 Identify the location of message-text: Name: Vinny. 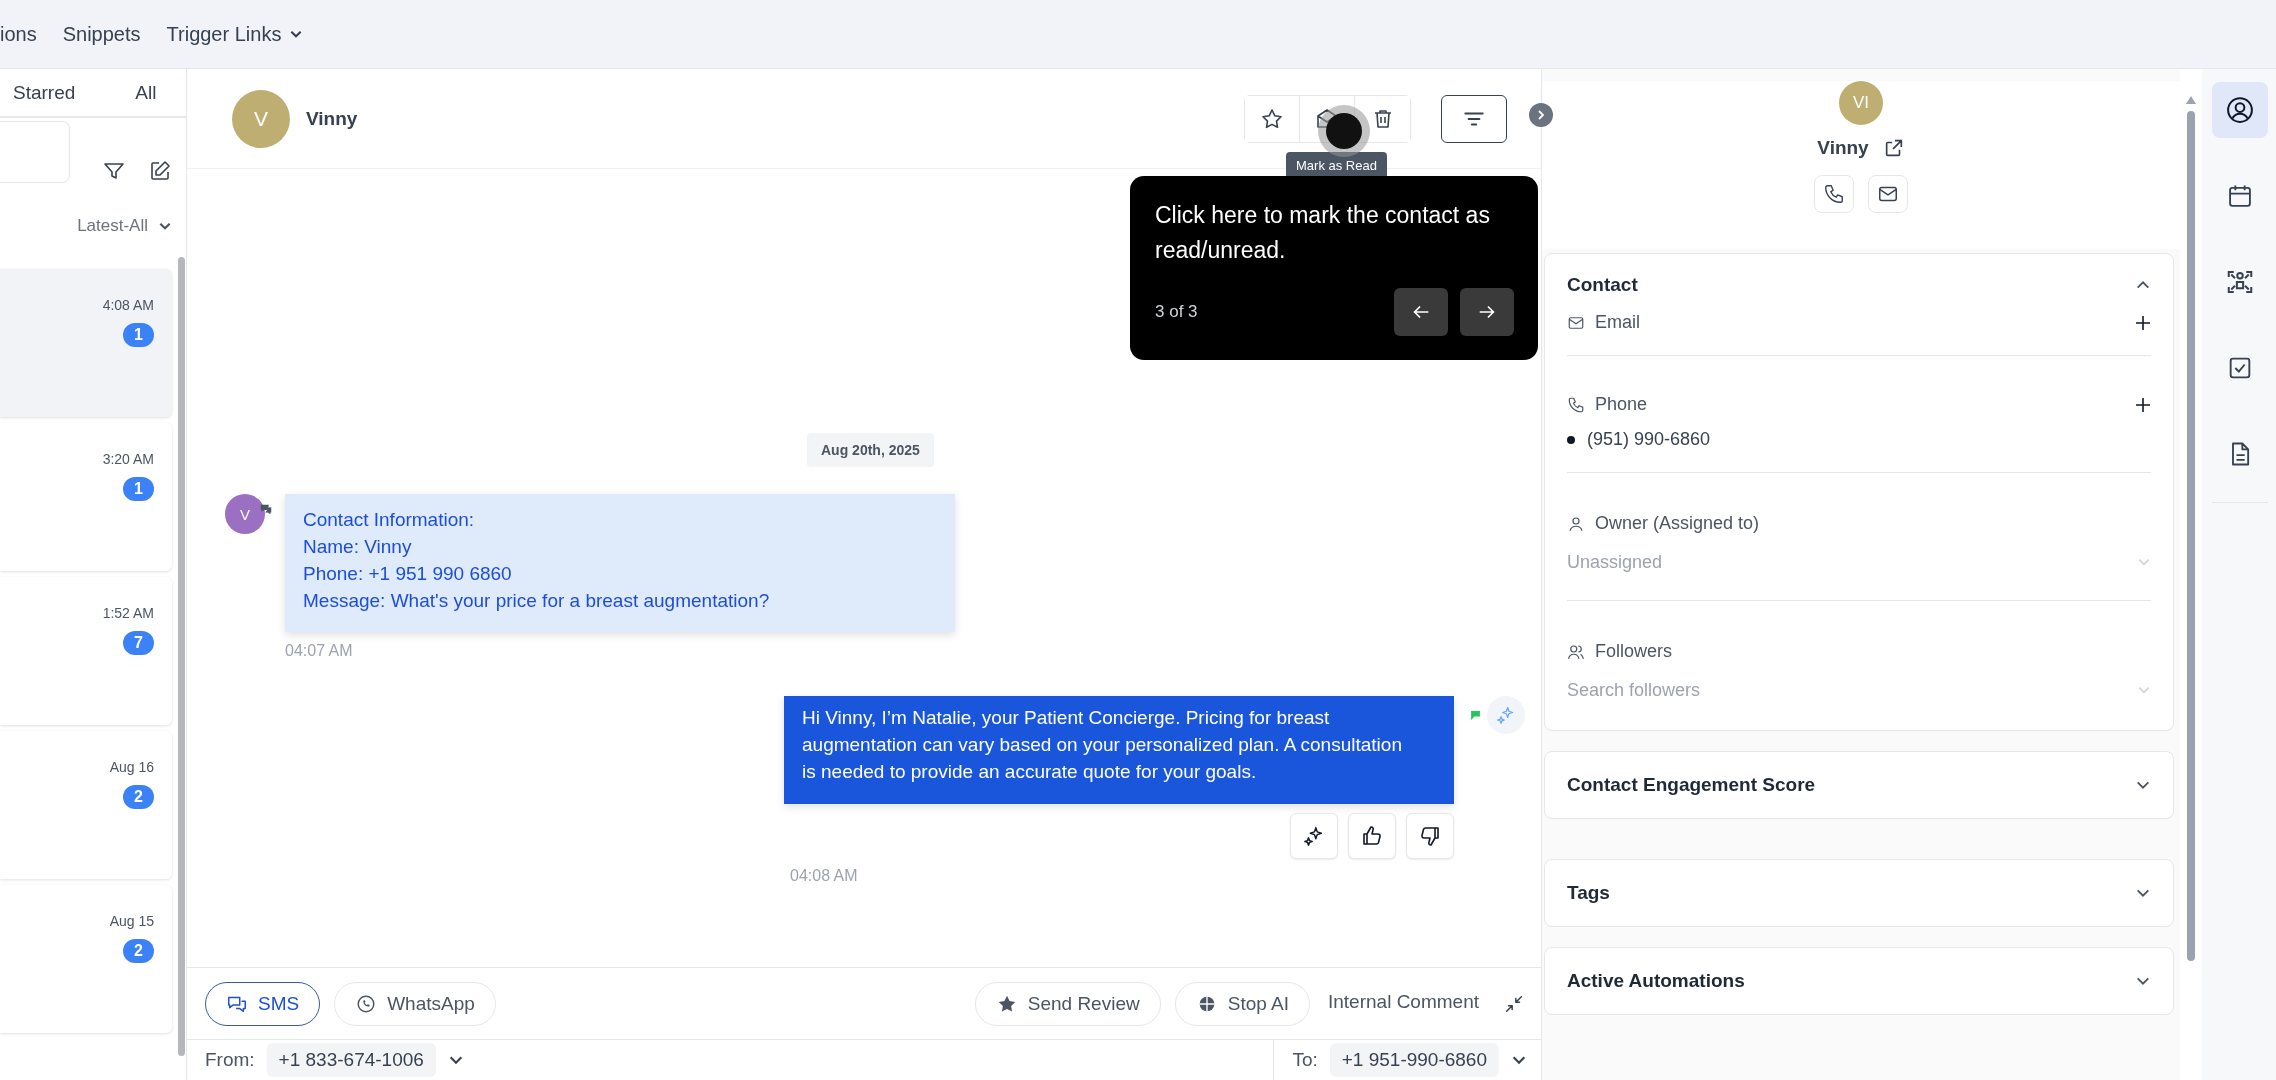
(358, 547).